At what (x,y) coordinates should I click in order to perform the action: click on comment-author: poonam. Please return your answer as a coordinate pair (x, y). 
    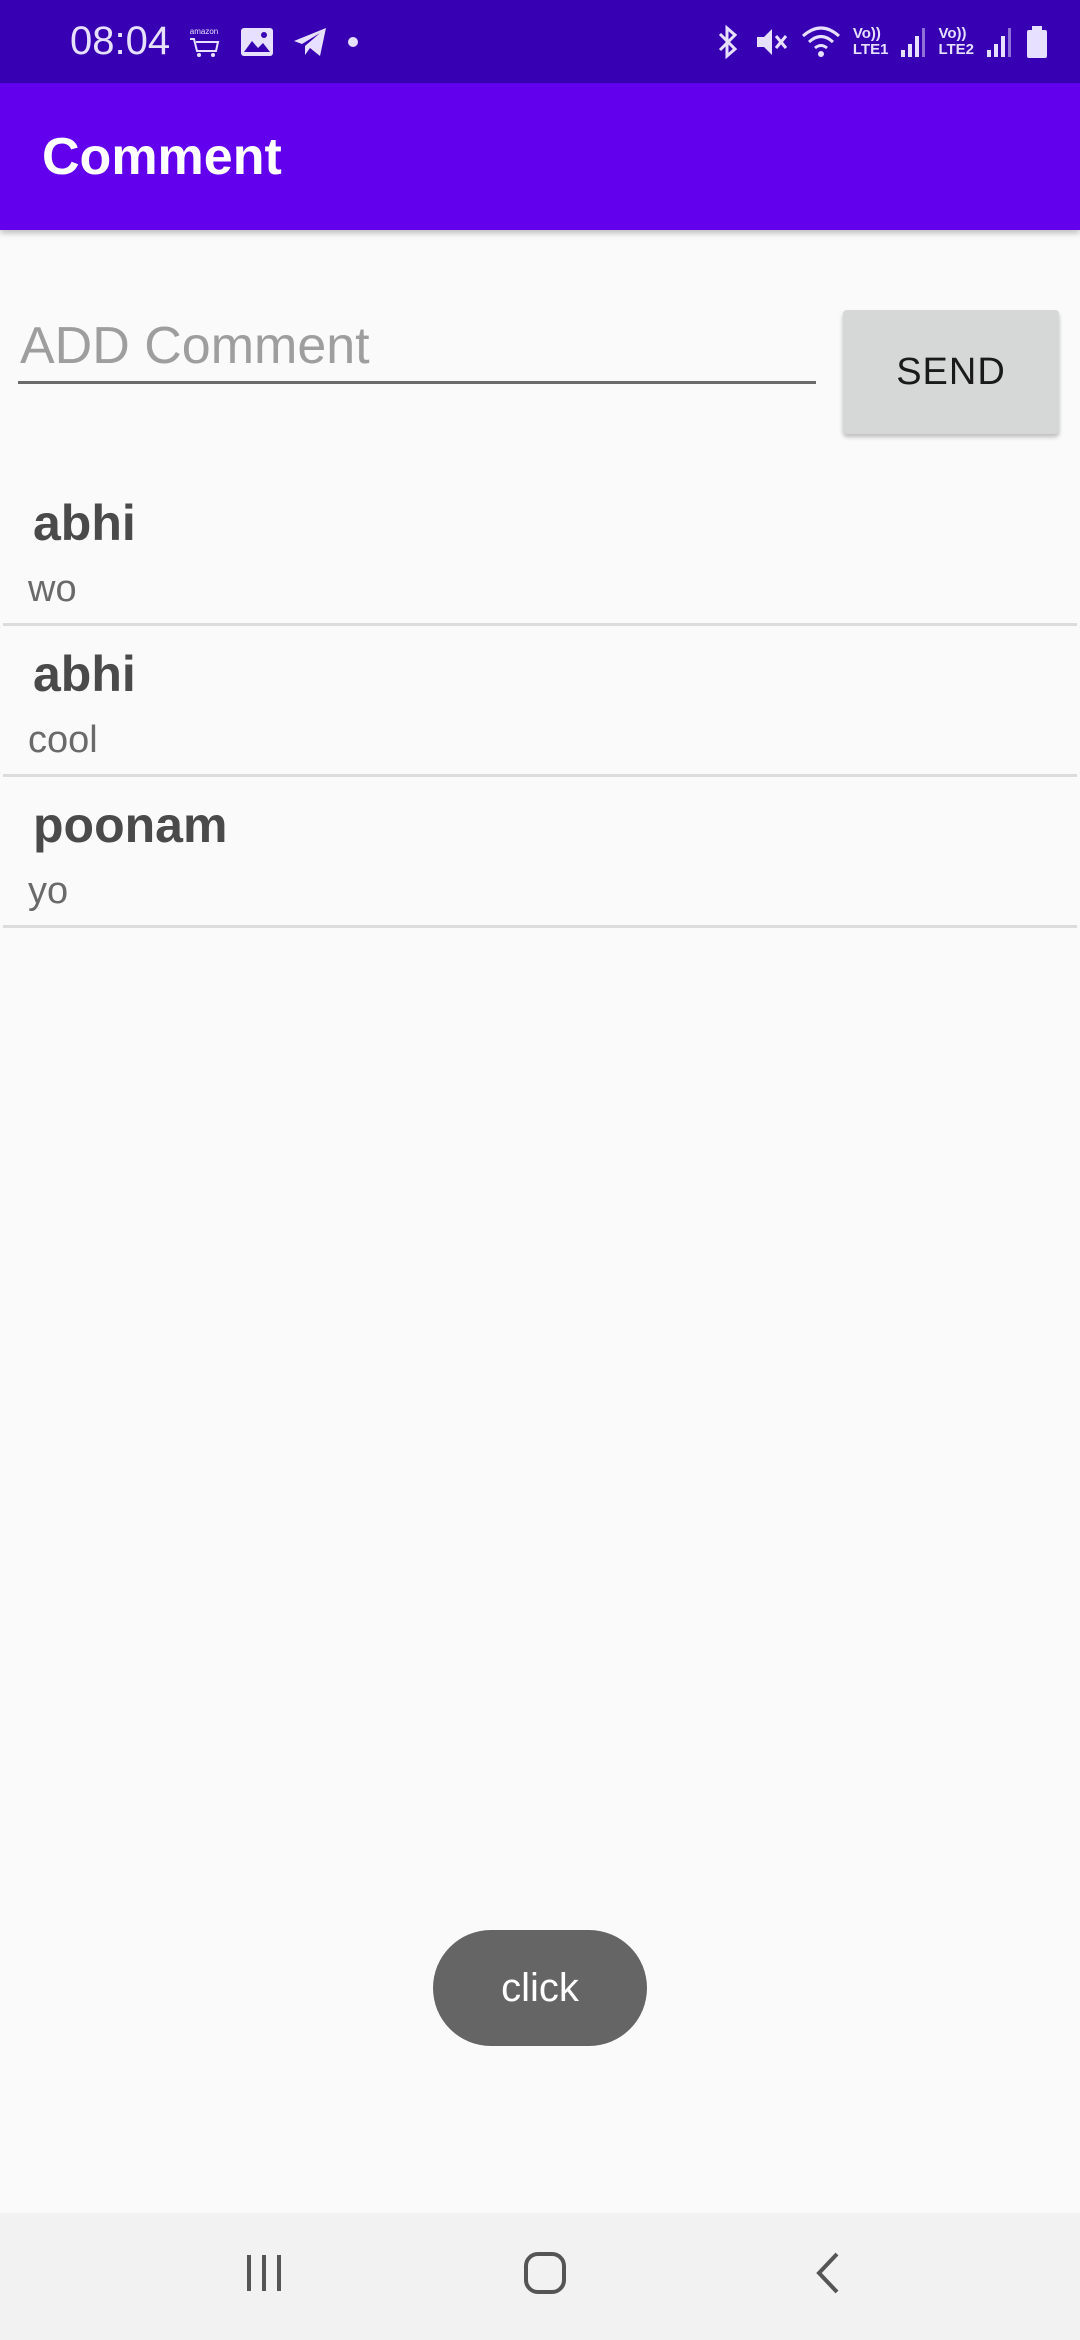
    Looking at the image, I should click on (130, 825).